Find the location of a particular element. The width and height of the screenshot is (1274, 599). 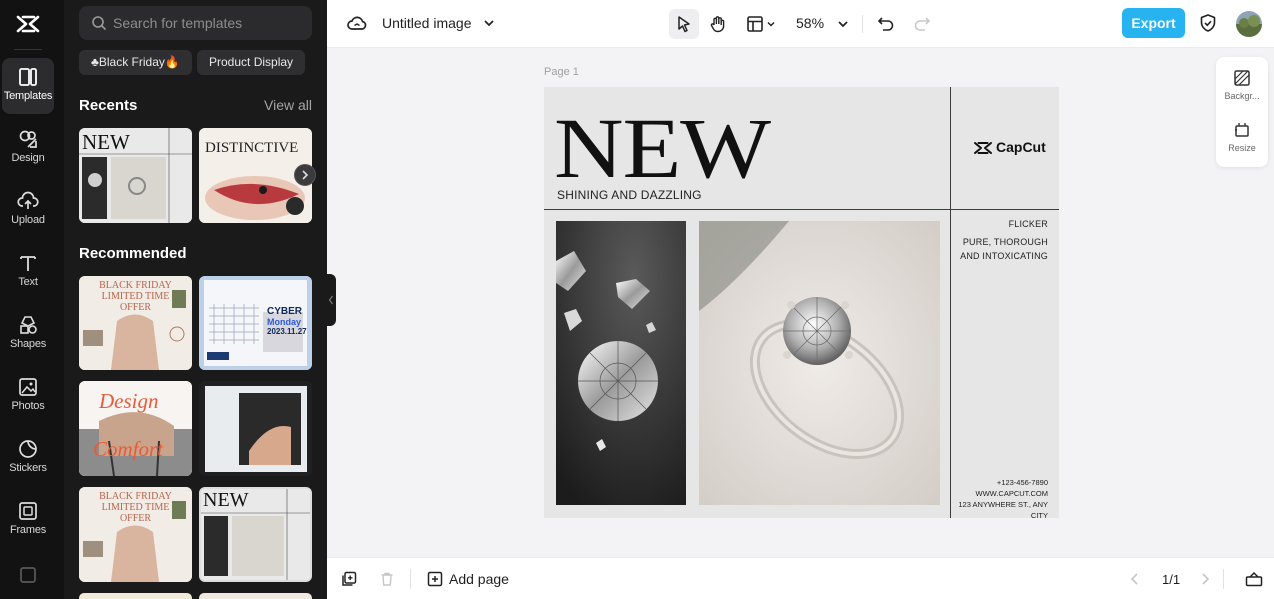

hand-tool-button is located at coordinates (718, 24).